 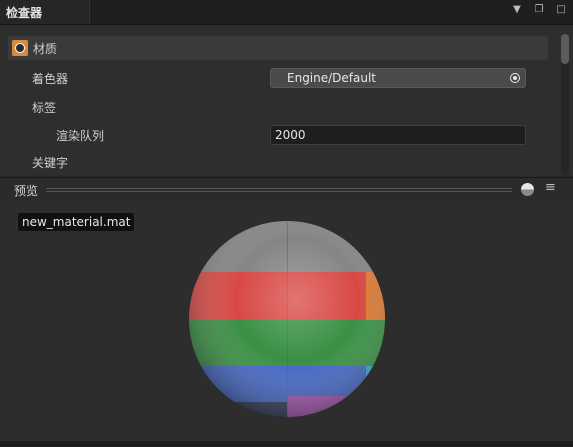 I want to click on tags-label: 标签, so click(x=44, y=107).